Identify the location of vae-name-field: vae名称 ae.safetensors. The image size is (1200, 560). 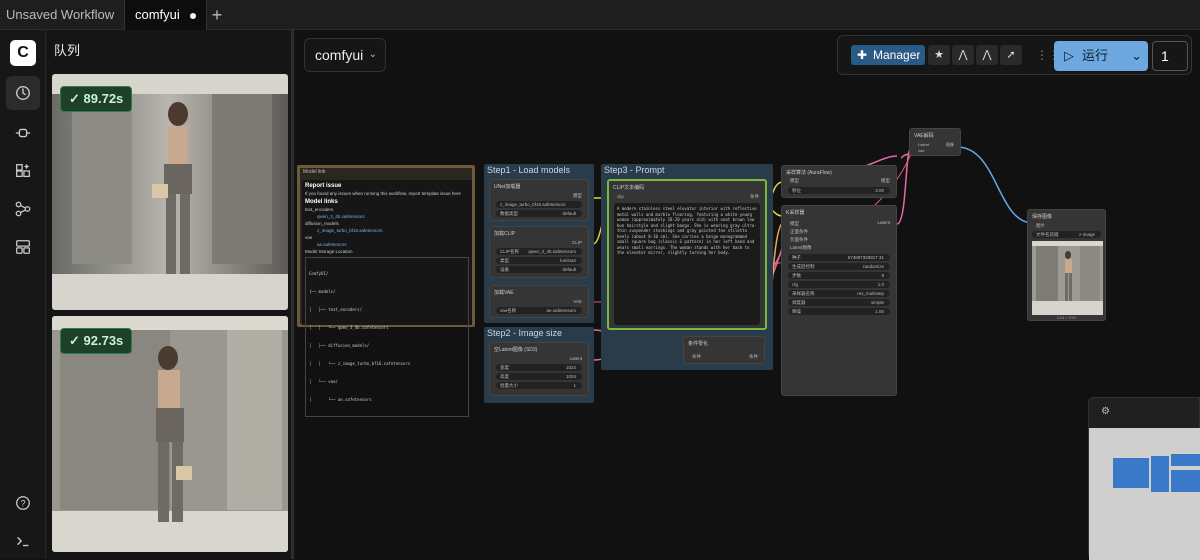
(539, 310).